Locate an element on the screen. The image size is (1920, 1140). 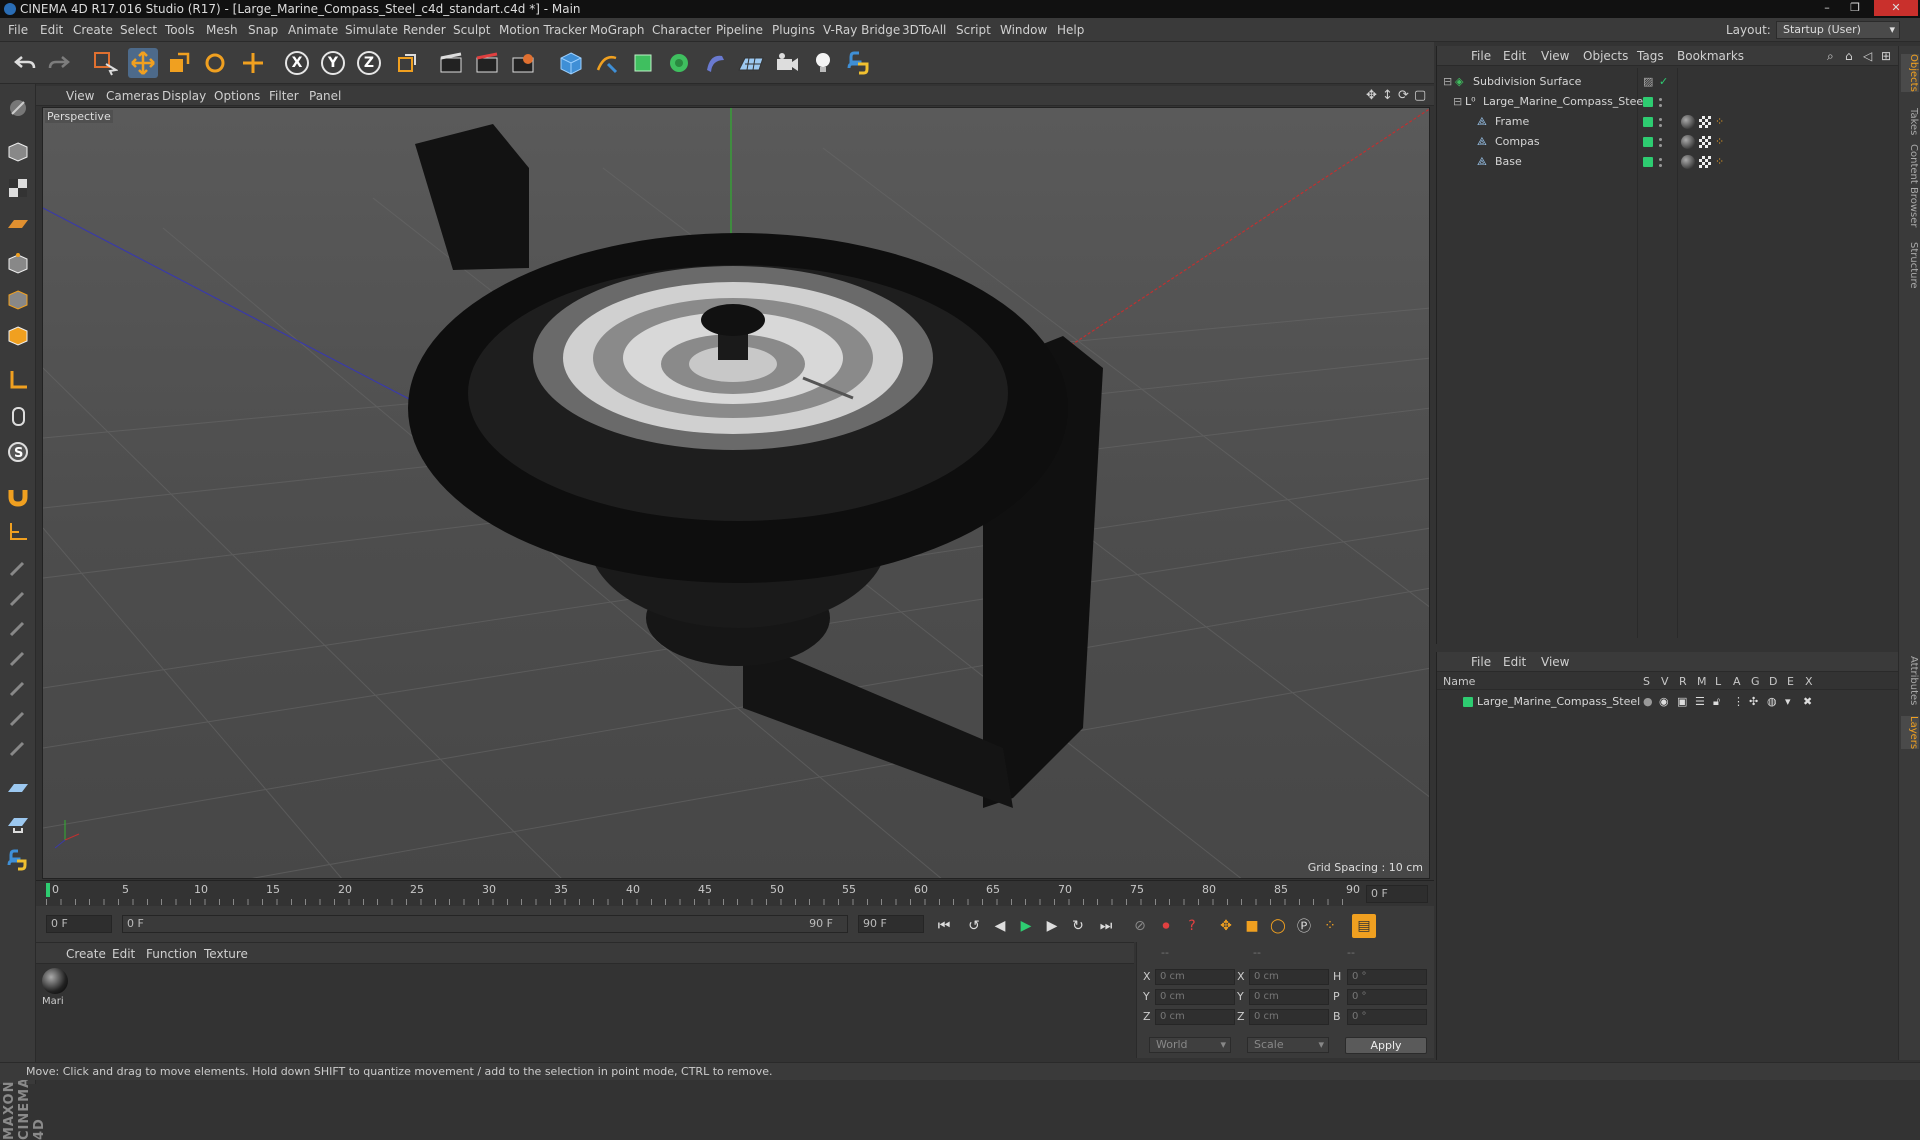
x-axis-lock-button: X is located at coordinates (297, 63).